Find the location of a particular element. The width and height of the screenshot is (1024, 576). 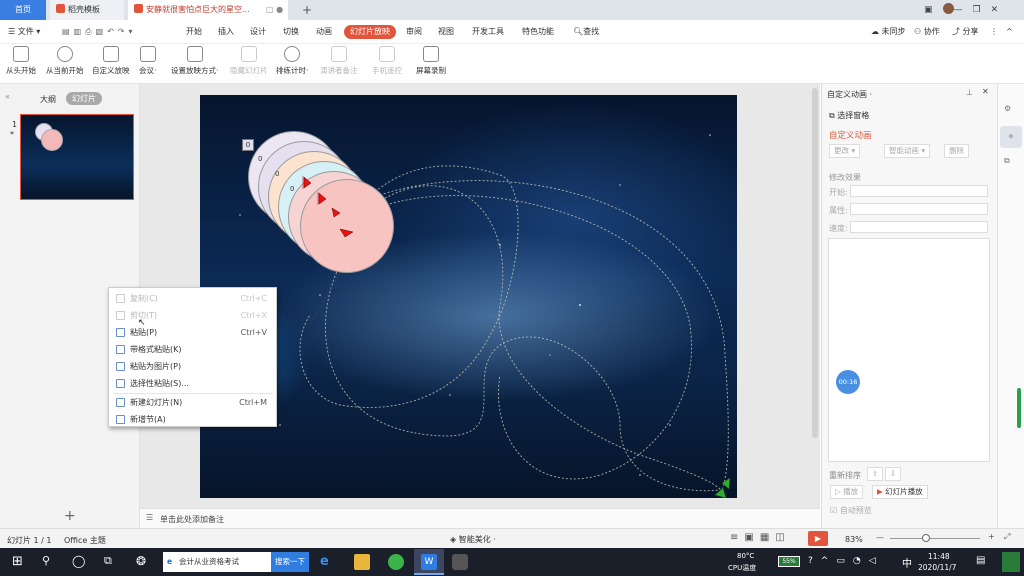

volume-slider is located at coordinates (1019, 408).